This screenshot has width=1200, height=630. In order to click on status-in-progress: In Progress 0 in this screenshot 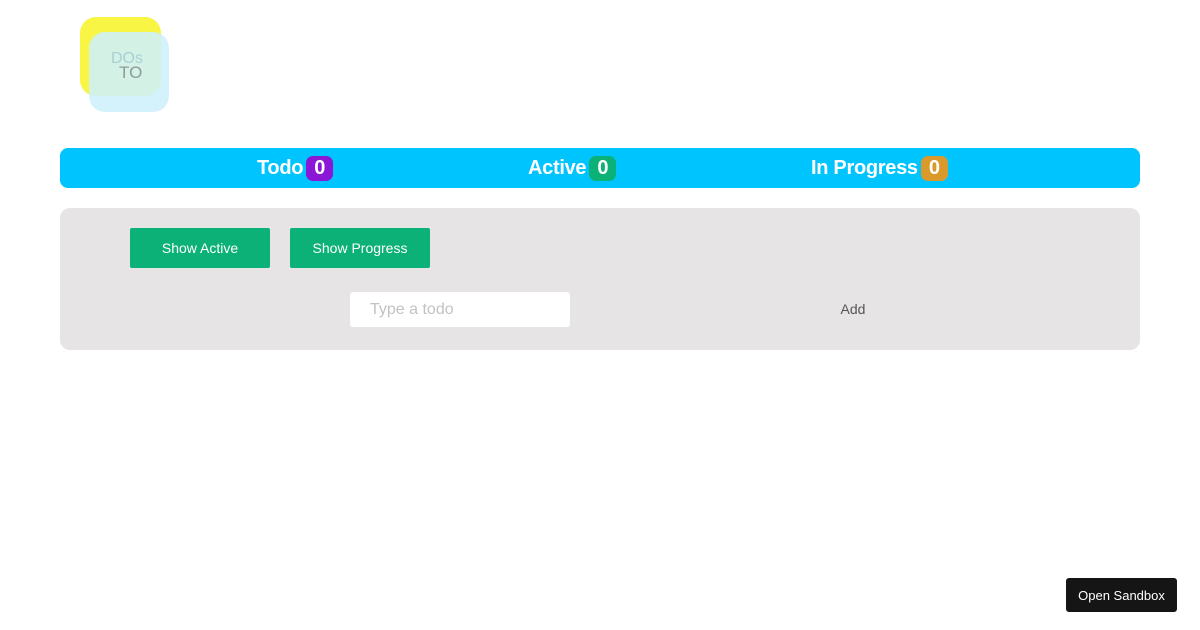, I will do `click(879, 168)`.